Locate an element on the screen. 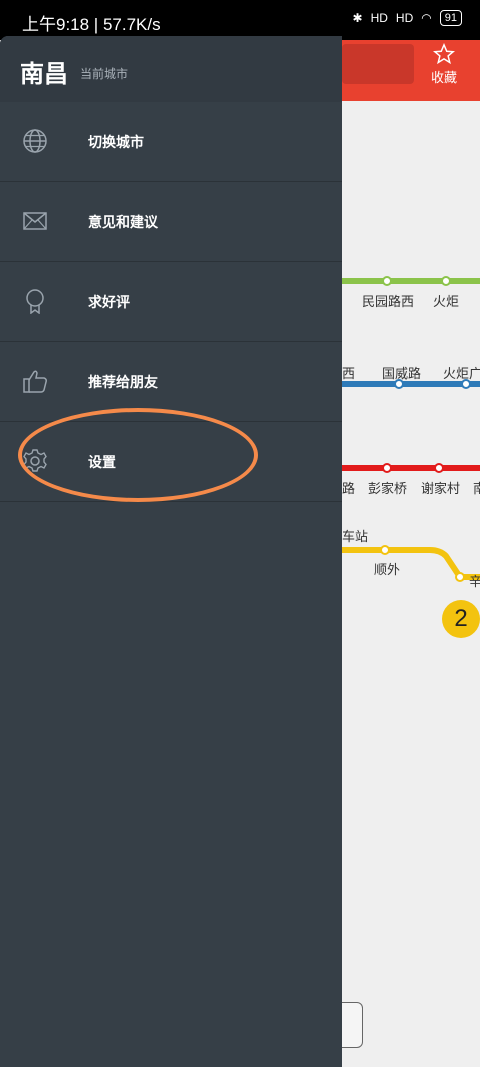  menu-item-label: 推荐给朋友 is located at coordinates (123, 382).